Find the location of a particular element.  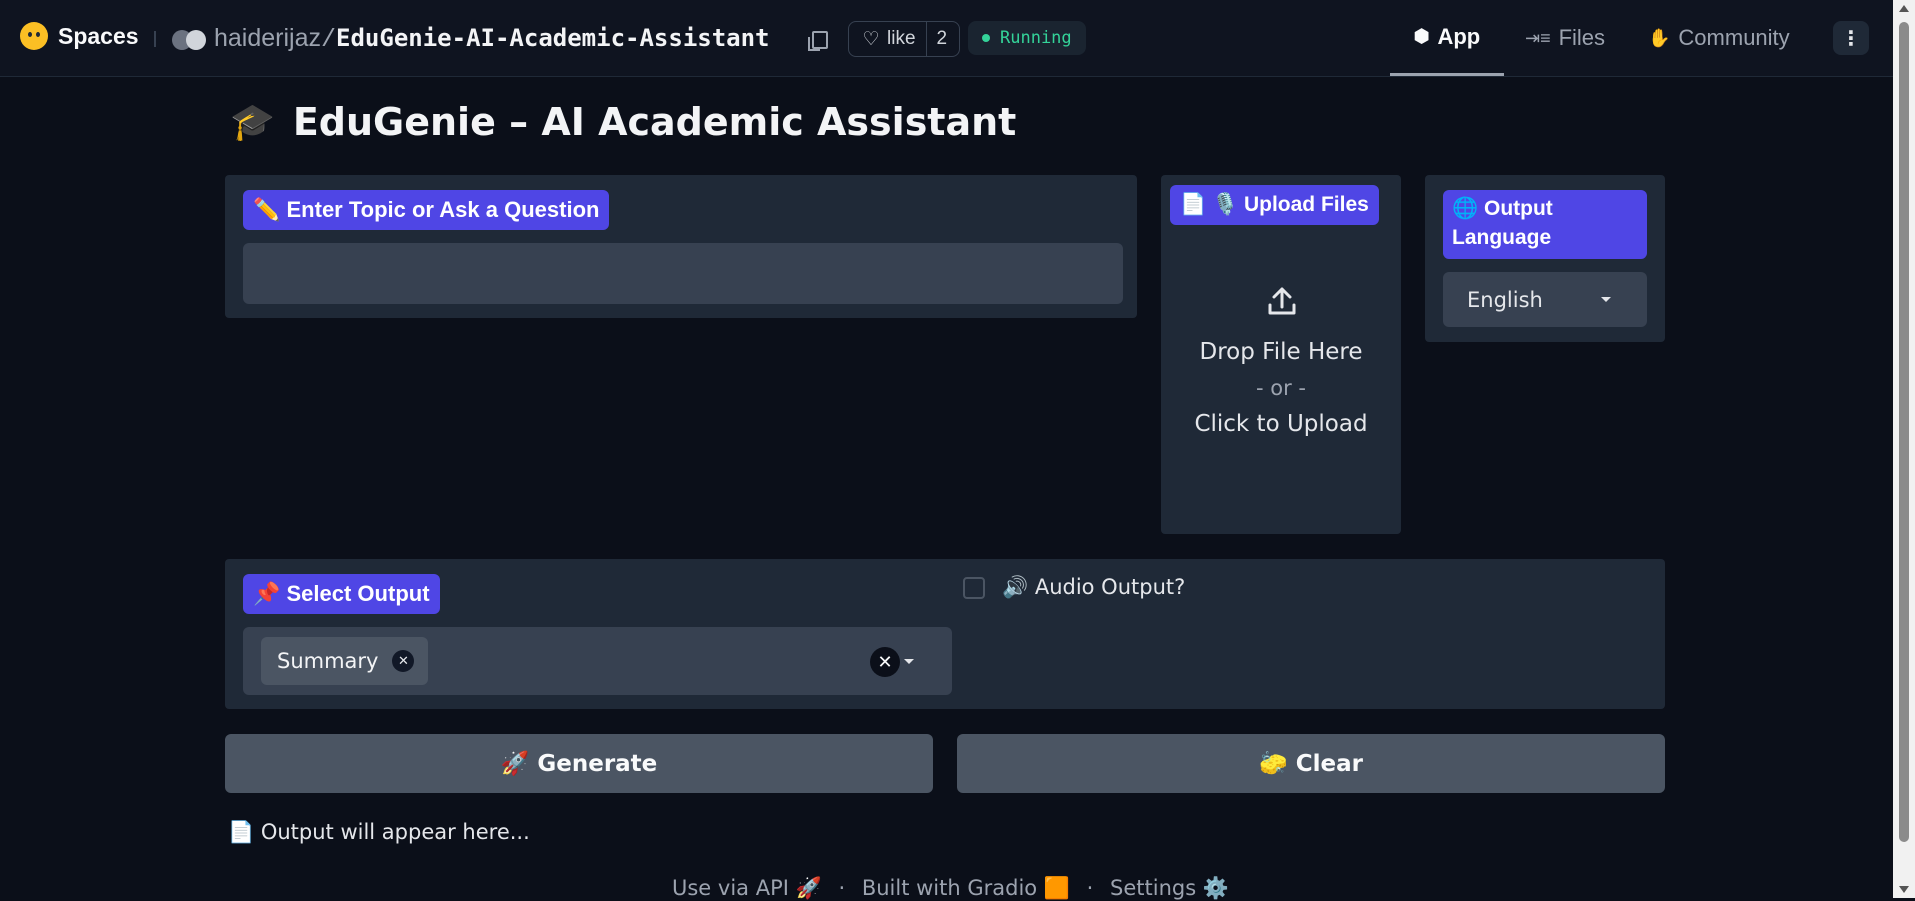

upload-label: 📄 🎙️ Upload Files is located at coordinates (1274, 205).